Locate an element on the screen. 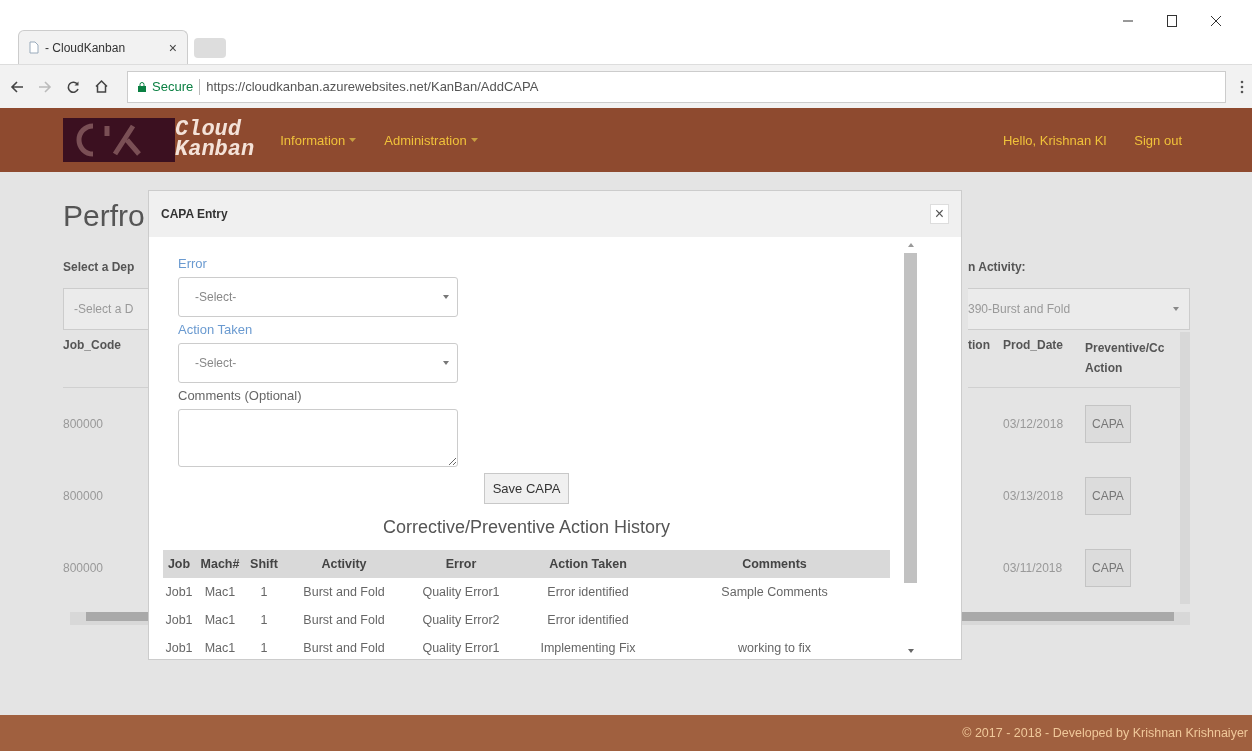  table-cell: Implementing Fix is located at coordinates (588, 648).